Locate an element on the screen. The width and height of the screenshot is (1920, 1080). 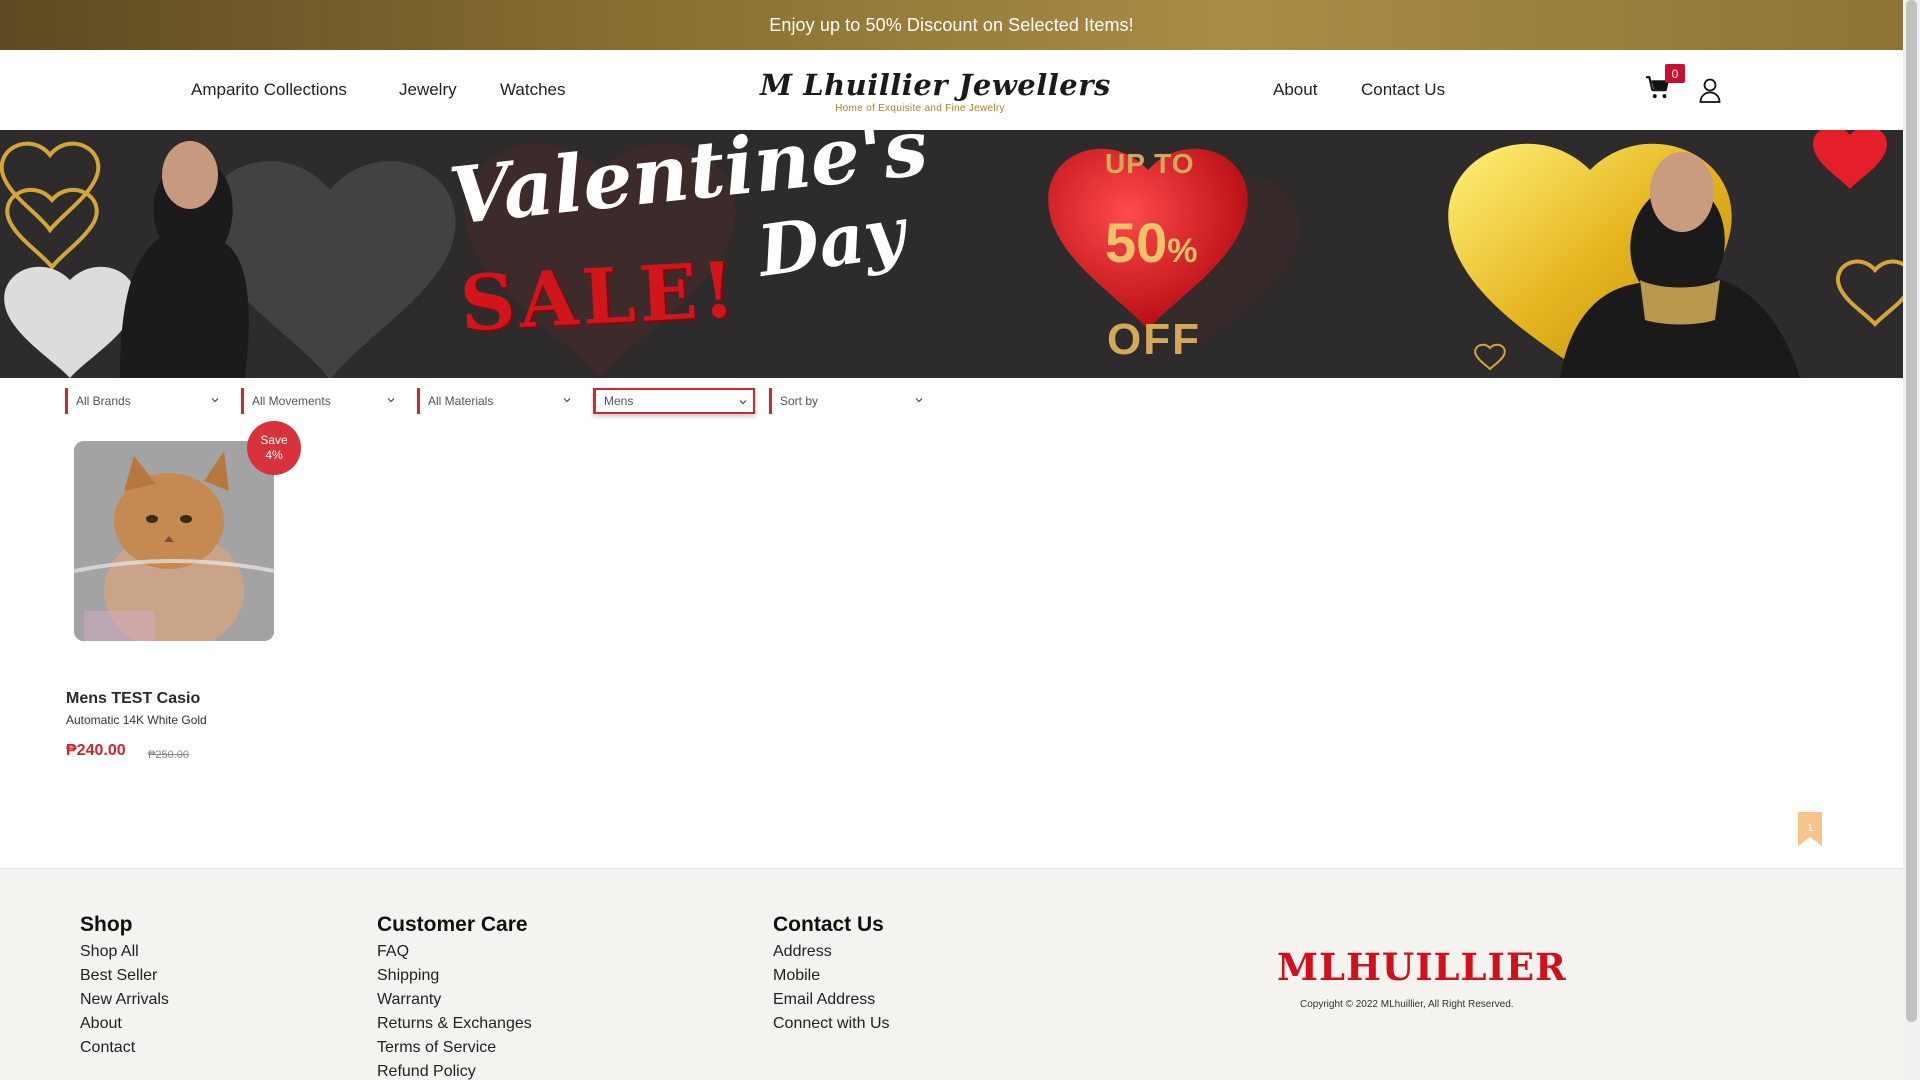
footer-link-new-arrivals: New Arrivals is located at coordinates (124, 1000).